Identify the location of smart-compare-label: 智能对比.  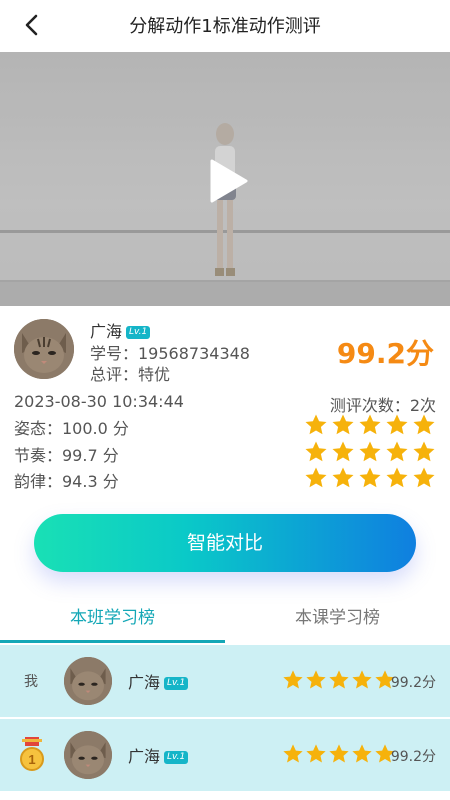
(224, 543).